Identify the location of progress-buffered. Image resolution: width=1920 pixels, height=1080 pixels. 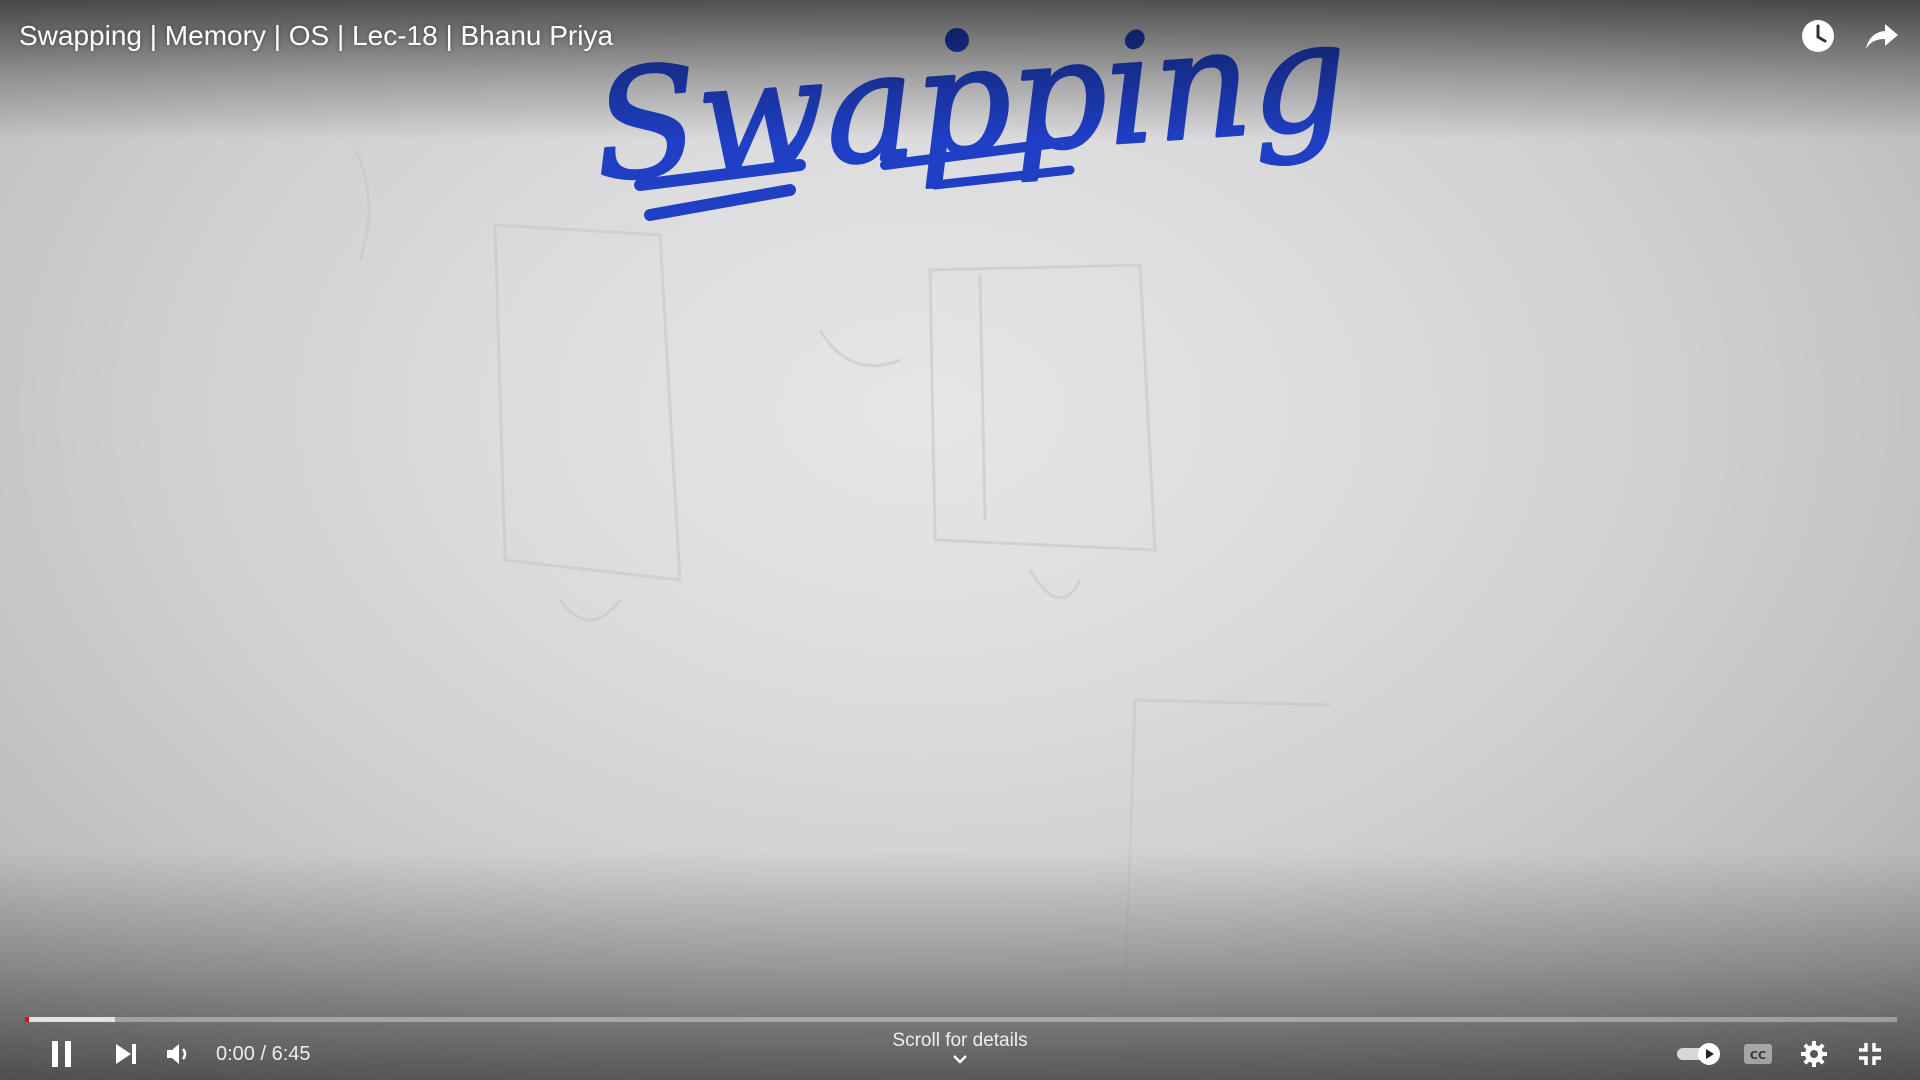
(70, 1019).